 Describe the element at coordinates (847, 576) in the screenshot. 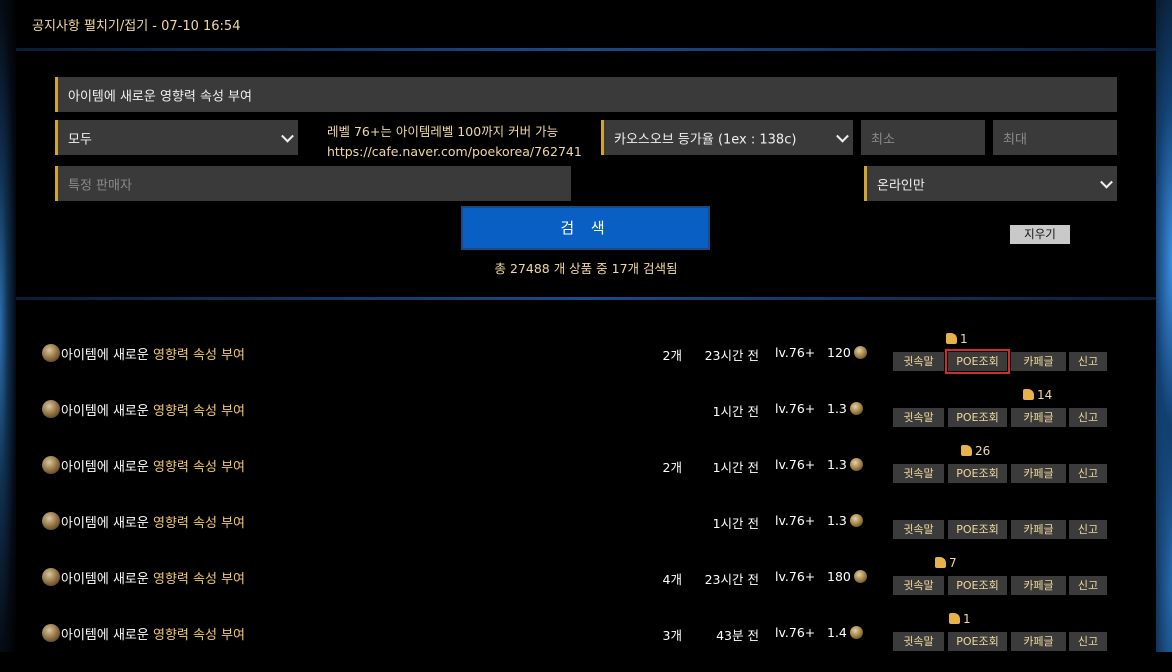

I see `price: 180` at that location.